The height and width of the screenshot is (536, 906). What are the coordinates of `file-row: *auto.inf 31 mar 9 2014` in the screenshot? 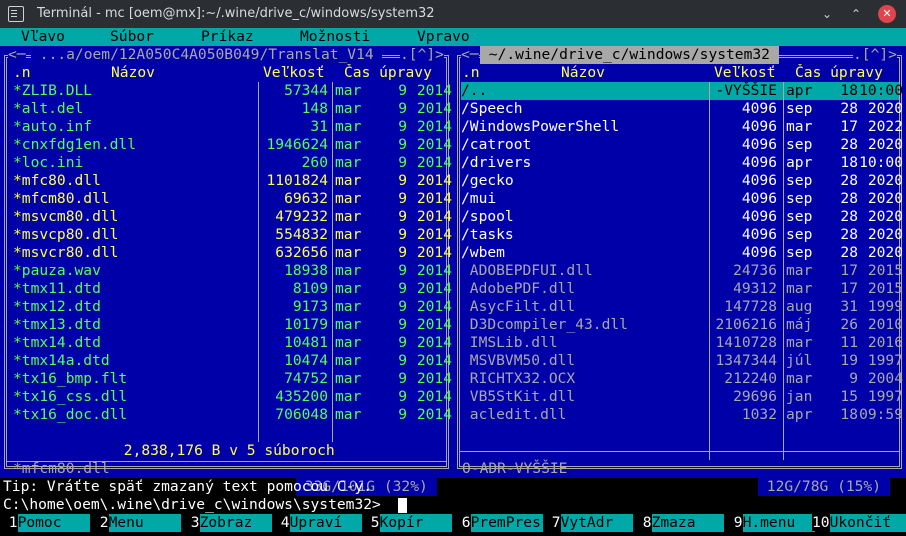 It's located at (232, 127).